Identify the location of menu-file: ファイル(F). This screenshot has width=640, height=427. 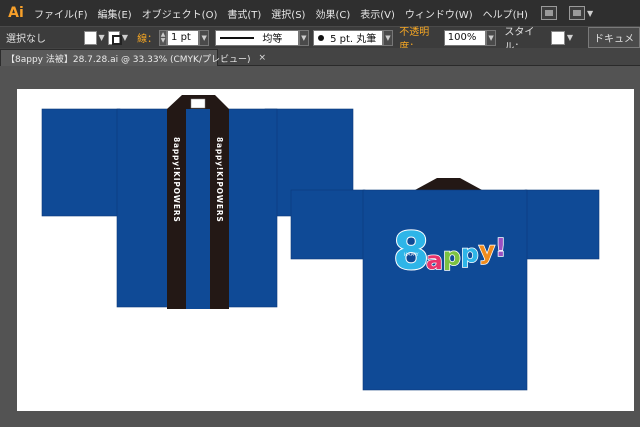
(61, 13).